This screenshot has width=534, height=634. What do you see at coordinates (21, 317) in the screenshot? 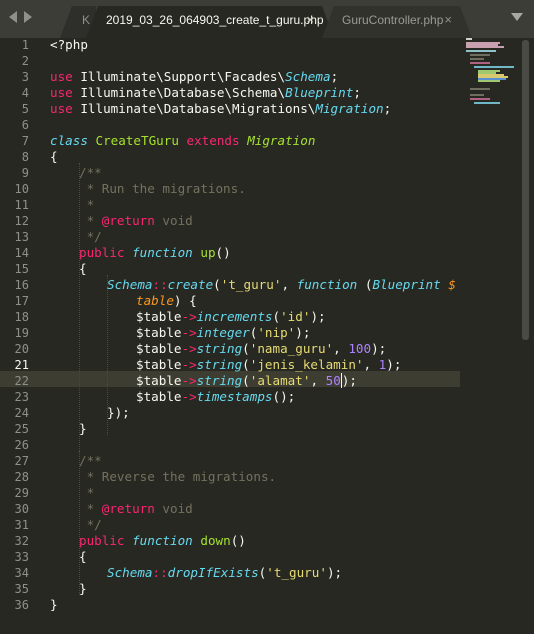
I see `line-number: 18` at bounding box center [21, 317].